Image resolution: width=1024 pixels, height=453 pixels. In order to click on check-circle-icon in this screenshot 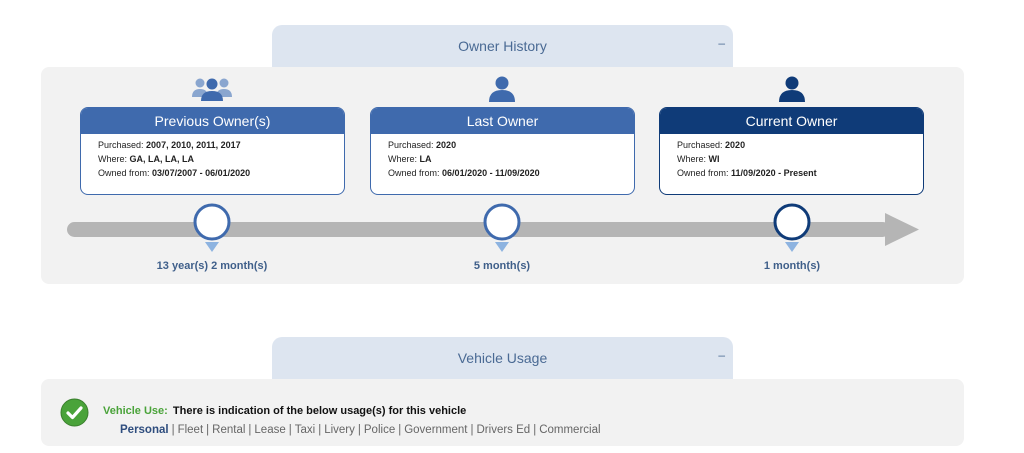, I will do `click(74, 412)`.